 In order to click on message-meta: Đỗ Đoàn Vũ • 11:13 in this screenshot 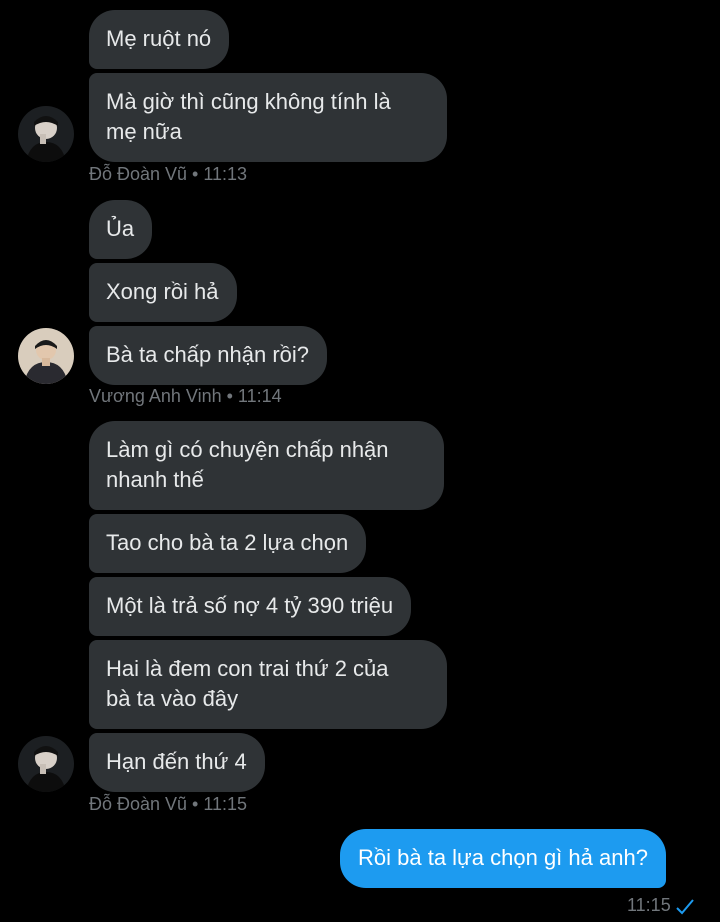, I will do `click(168, 174)`.